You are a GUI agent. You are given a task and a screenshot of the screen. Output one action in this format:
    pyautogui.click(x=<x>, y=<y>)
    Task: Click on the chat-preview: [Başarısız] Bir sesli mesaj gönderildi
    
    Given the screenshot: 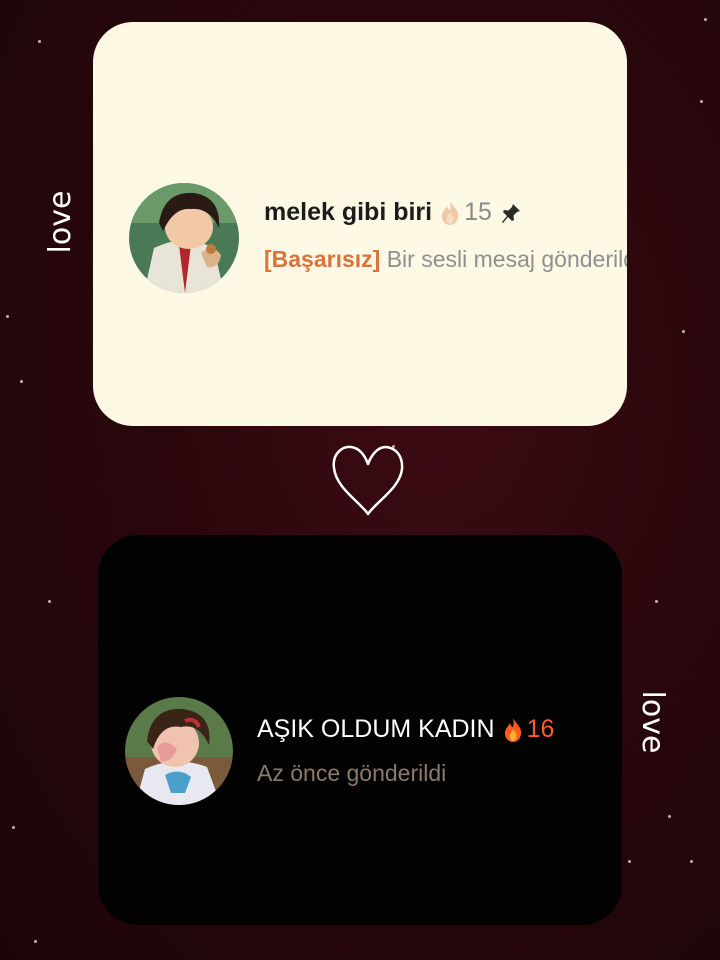 What is the action you would take?
    pyautogui.click(x=445, y=259)
    